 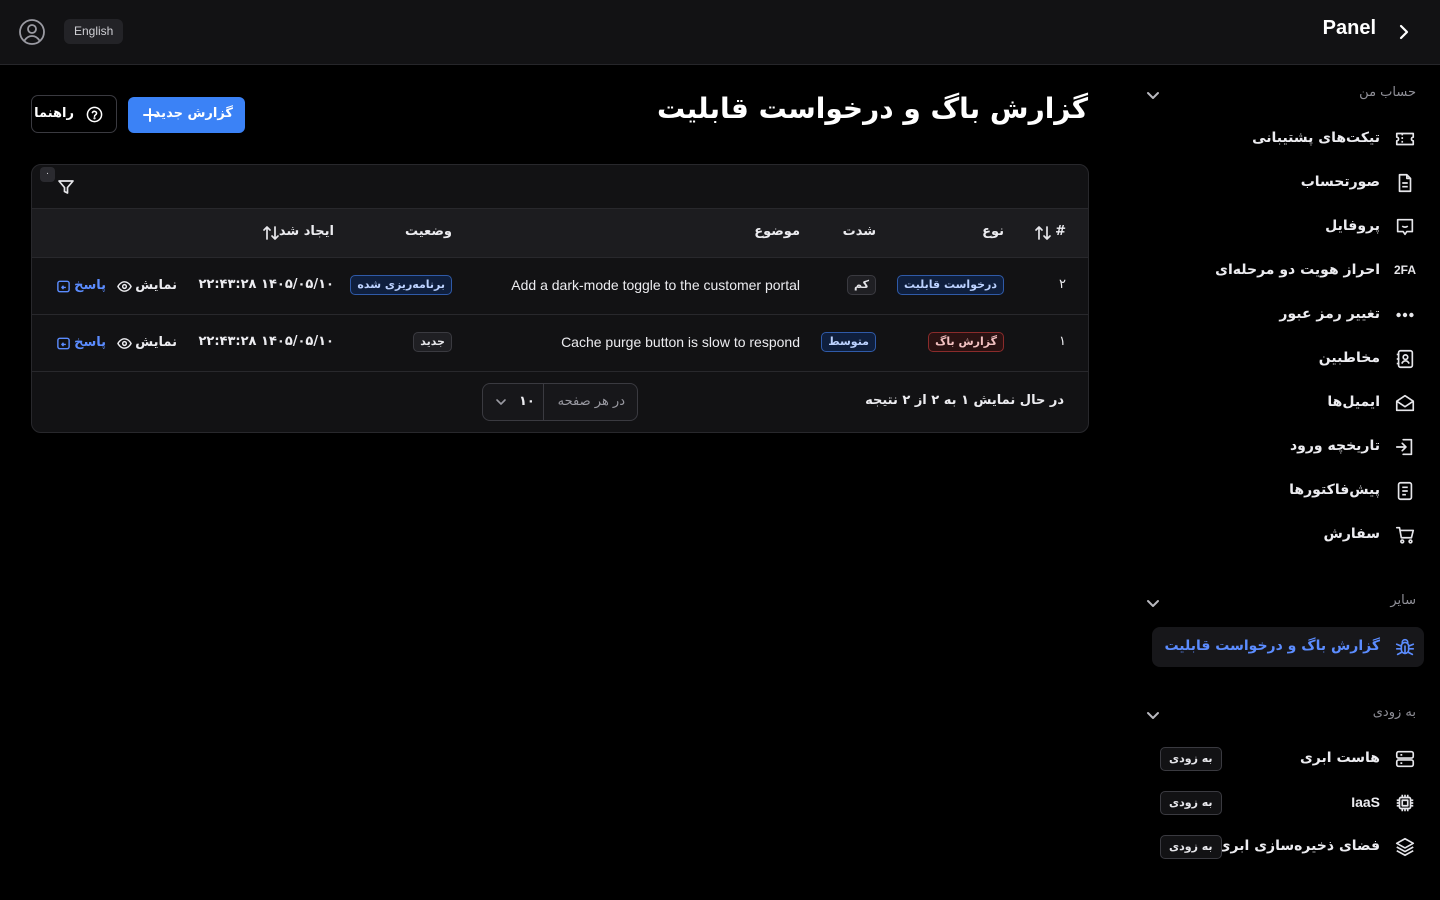 I want to click on brand-title: Panel, so click(x=1349, y=28).